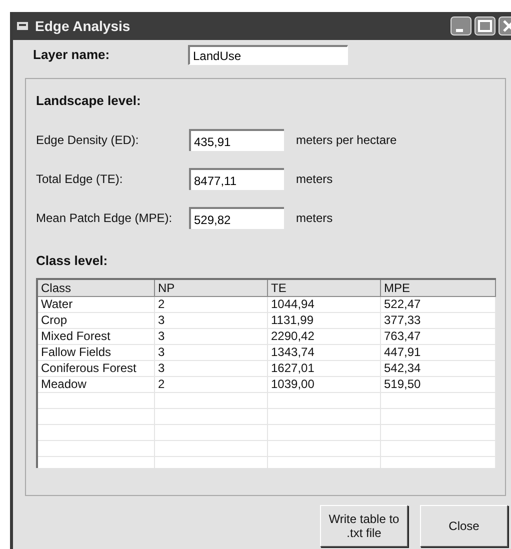 The image size is (511, 549). Describe the element at coordinates (324, 368) in the screenshot. I see `table-cell: 1627,01` at that location.